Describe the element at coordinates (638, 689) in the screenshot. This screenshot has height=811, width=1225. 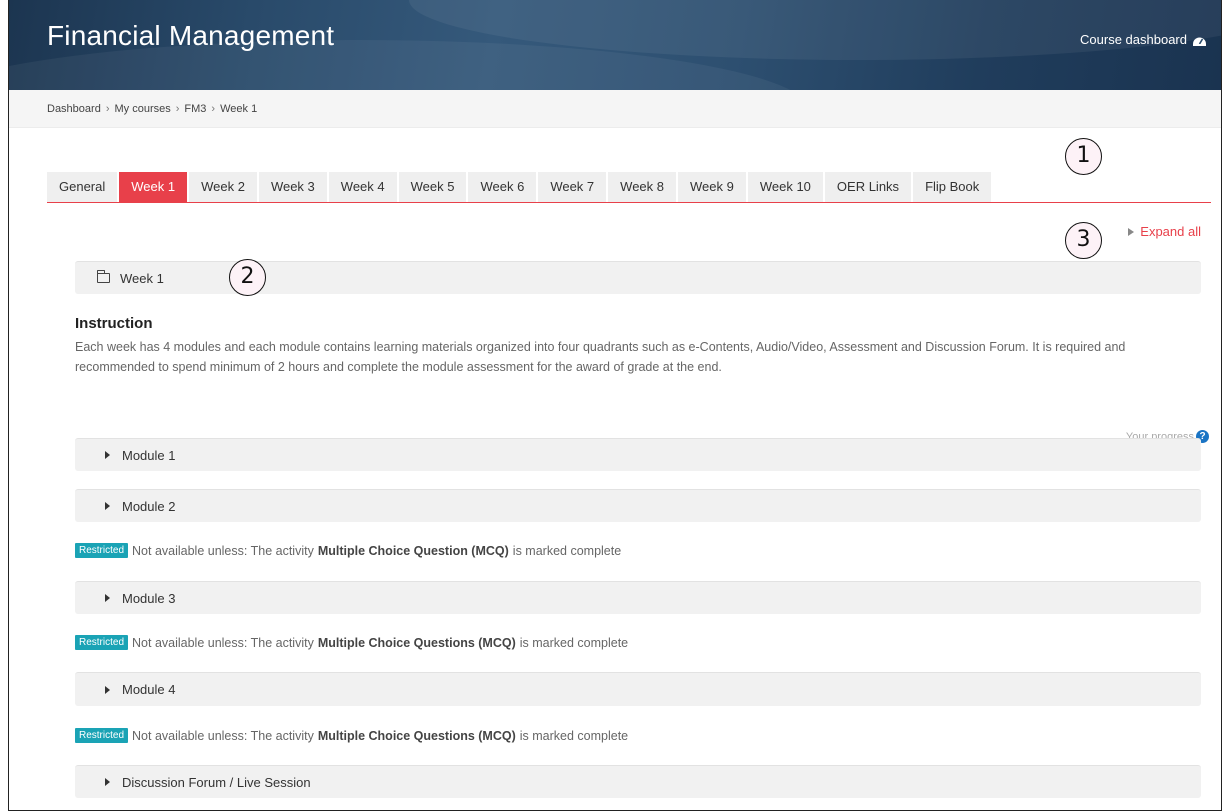
I see `module-4: Module 4` at that location.